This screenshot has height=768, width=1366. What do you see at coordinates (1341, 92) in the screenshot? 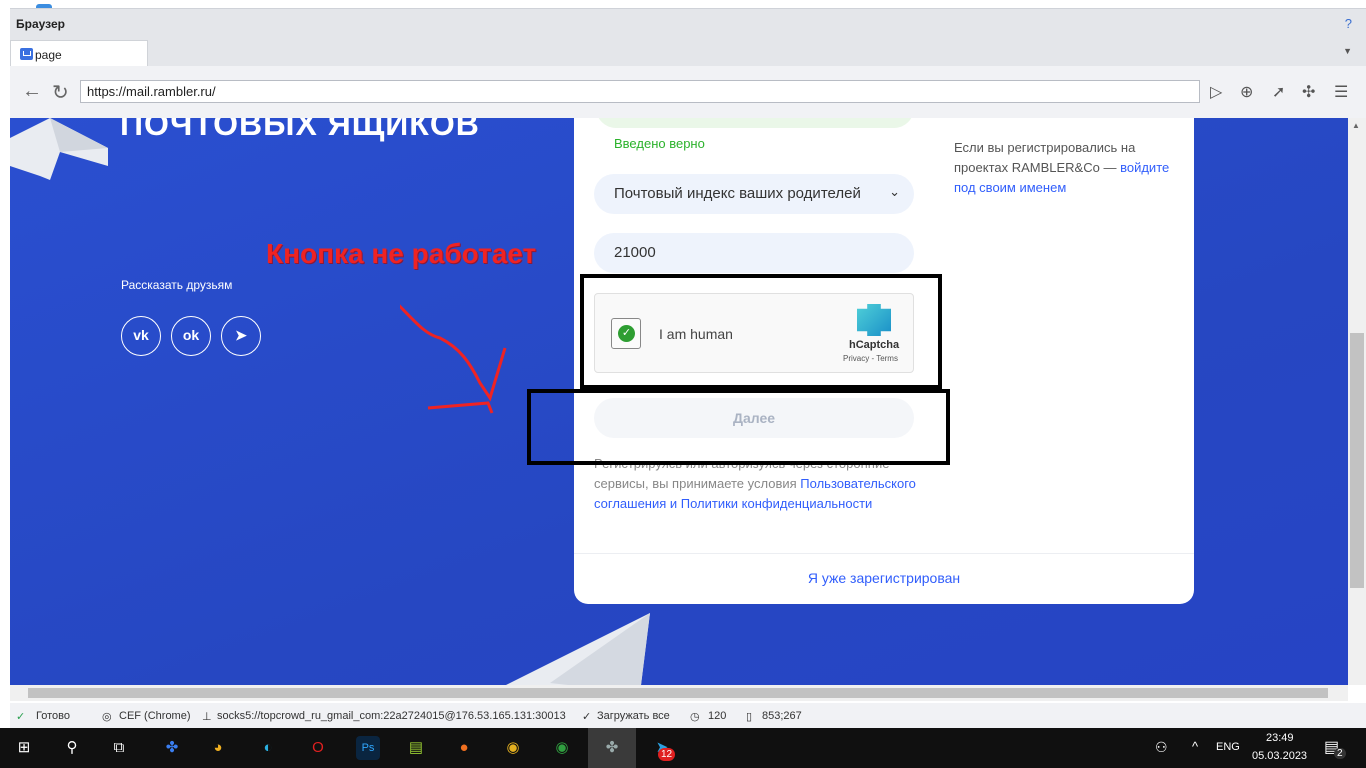
I see `menu-icon: ☰` at bounding box center [1341, 92].